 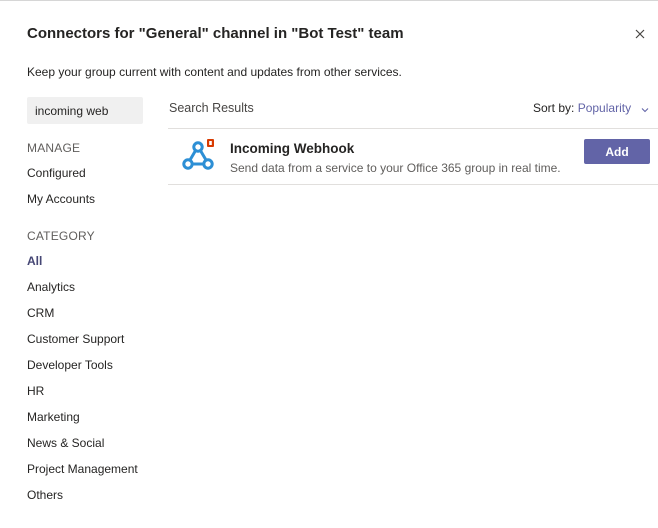 I want to click on chevron-down-icon, so click(x=645, y=109).